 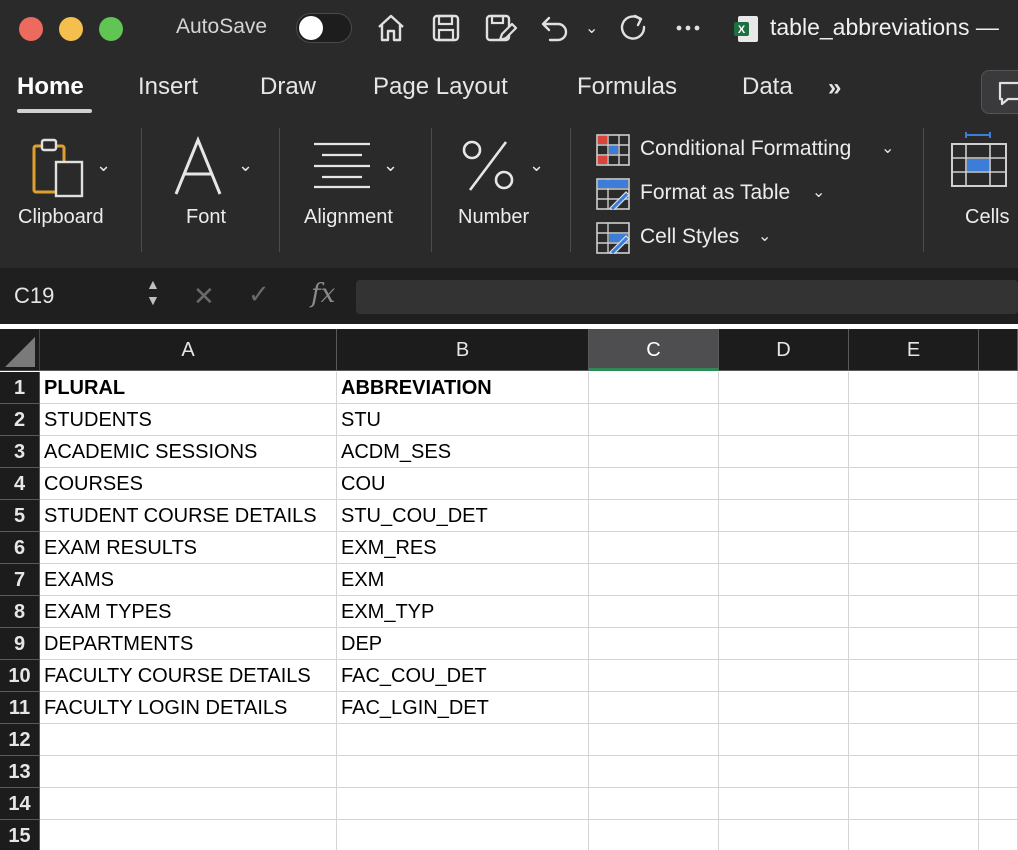 I want to click on close-window-button, so click(x=31, y=29).